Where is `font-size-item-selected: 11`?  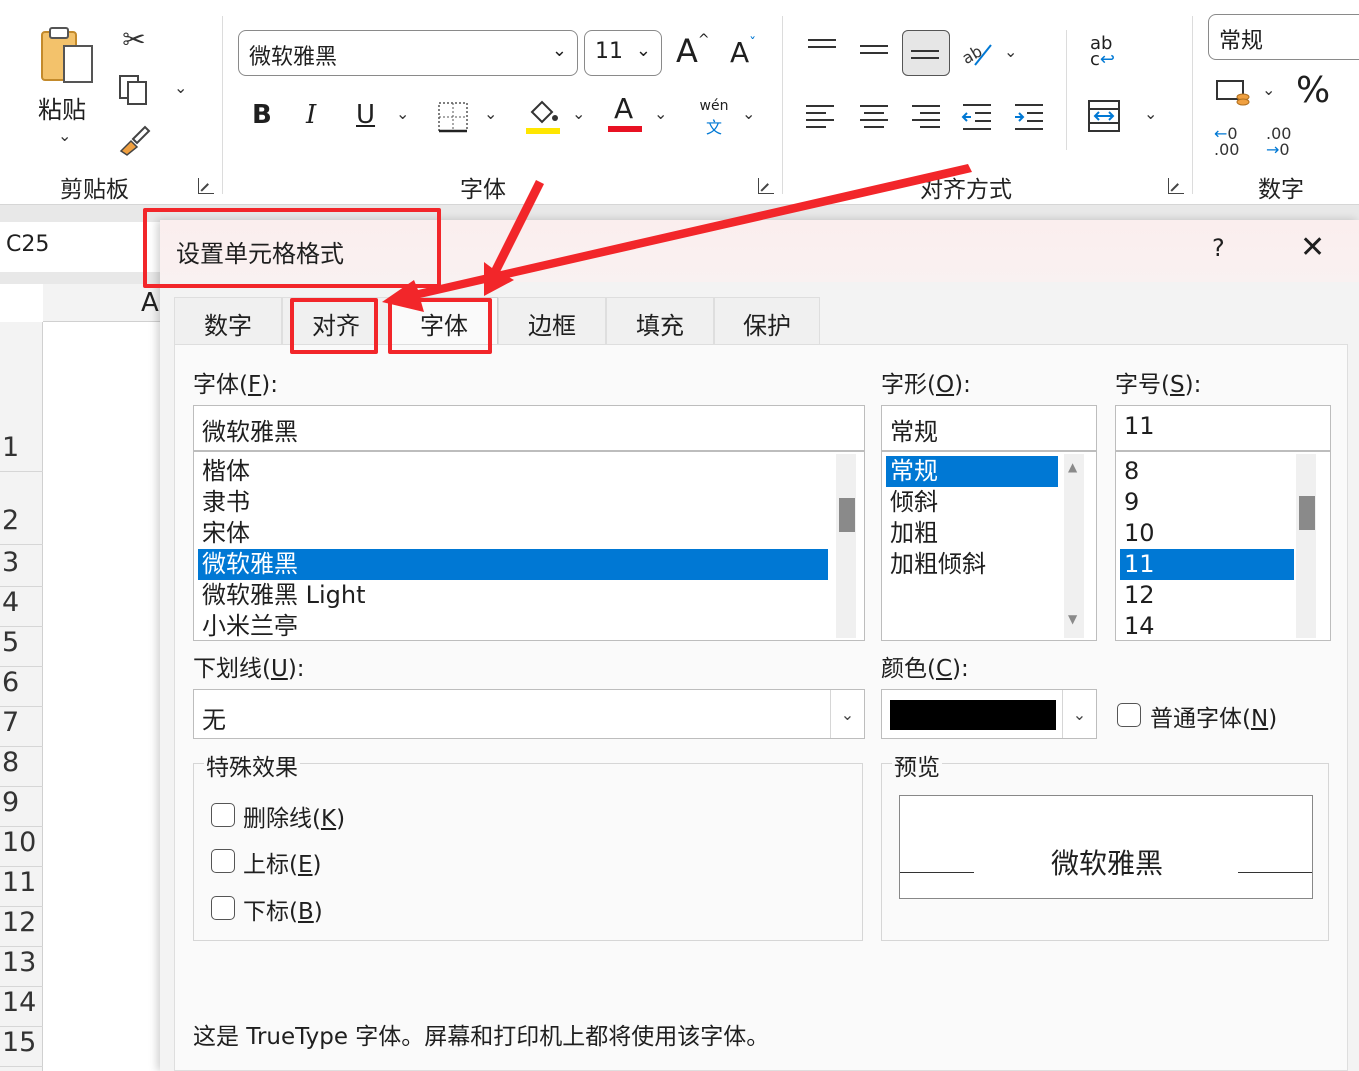
font-size-item-selected: 11 is located at coordinates (1207, 564).